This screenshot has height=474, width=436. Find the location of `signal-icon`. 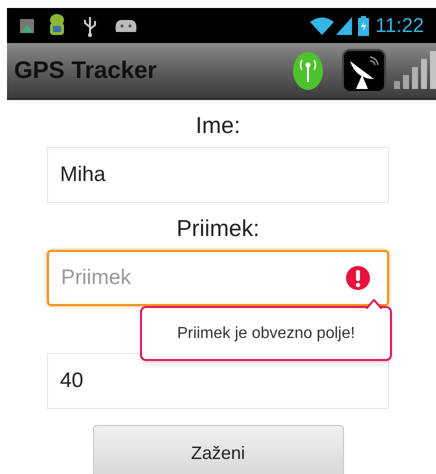

signal-icon is located at coordinates (344, 25).